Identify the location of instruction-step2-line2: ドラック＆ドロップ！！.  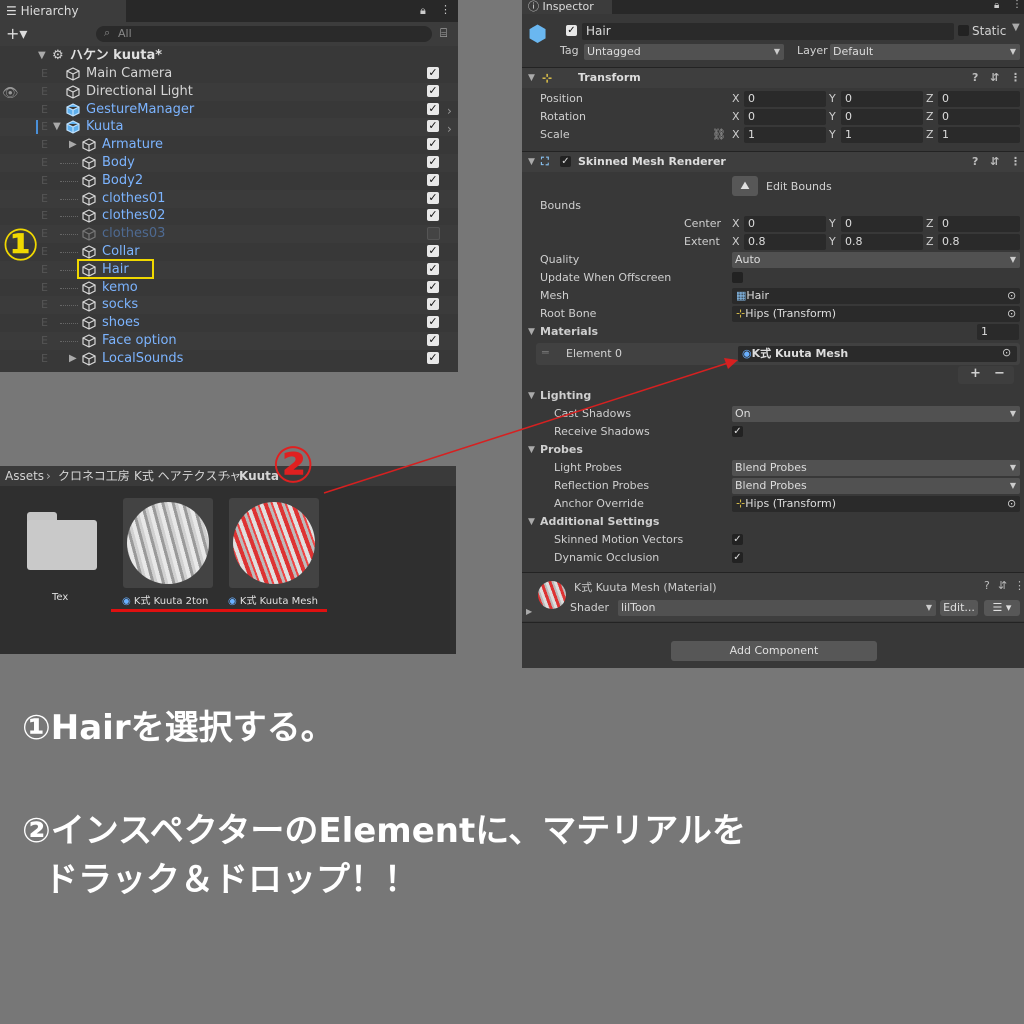
(231, 880).